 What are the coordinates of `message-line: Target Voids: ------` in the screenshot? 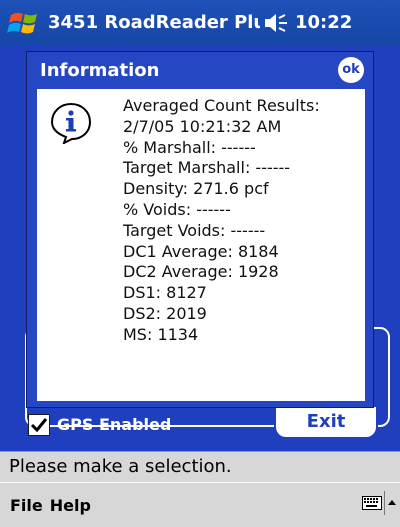 It's located at (194, 230).